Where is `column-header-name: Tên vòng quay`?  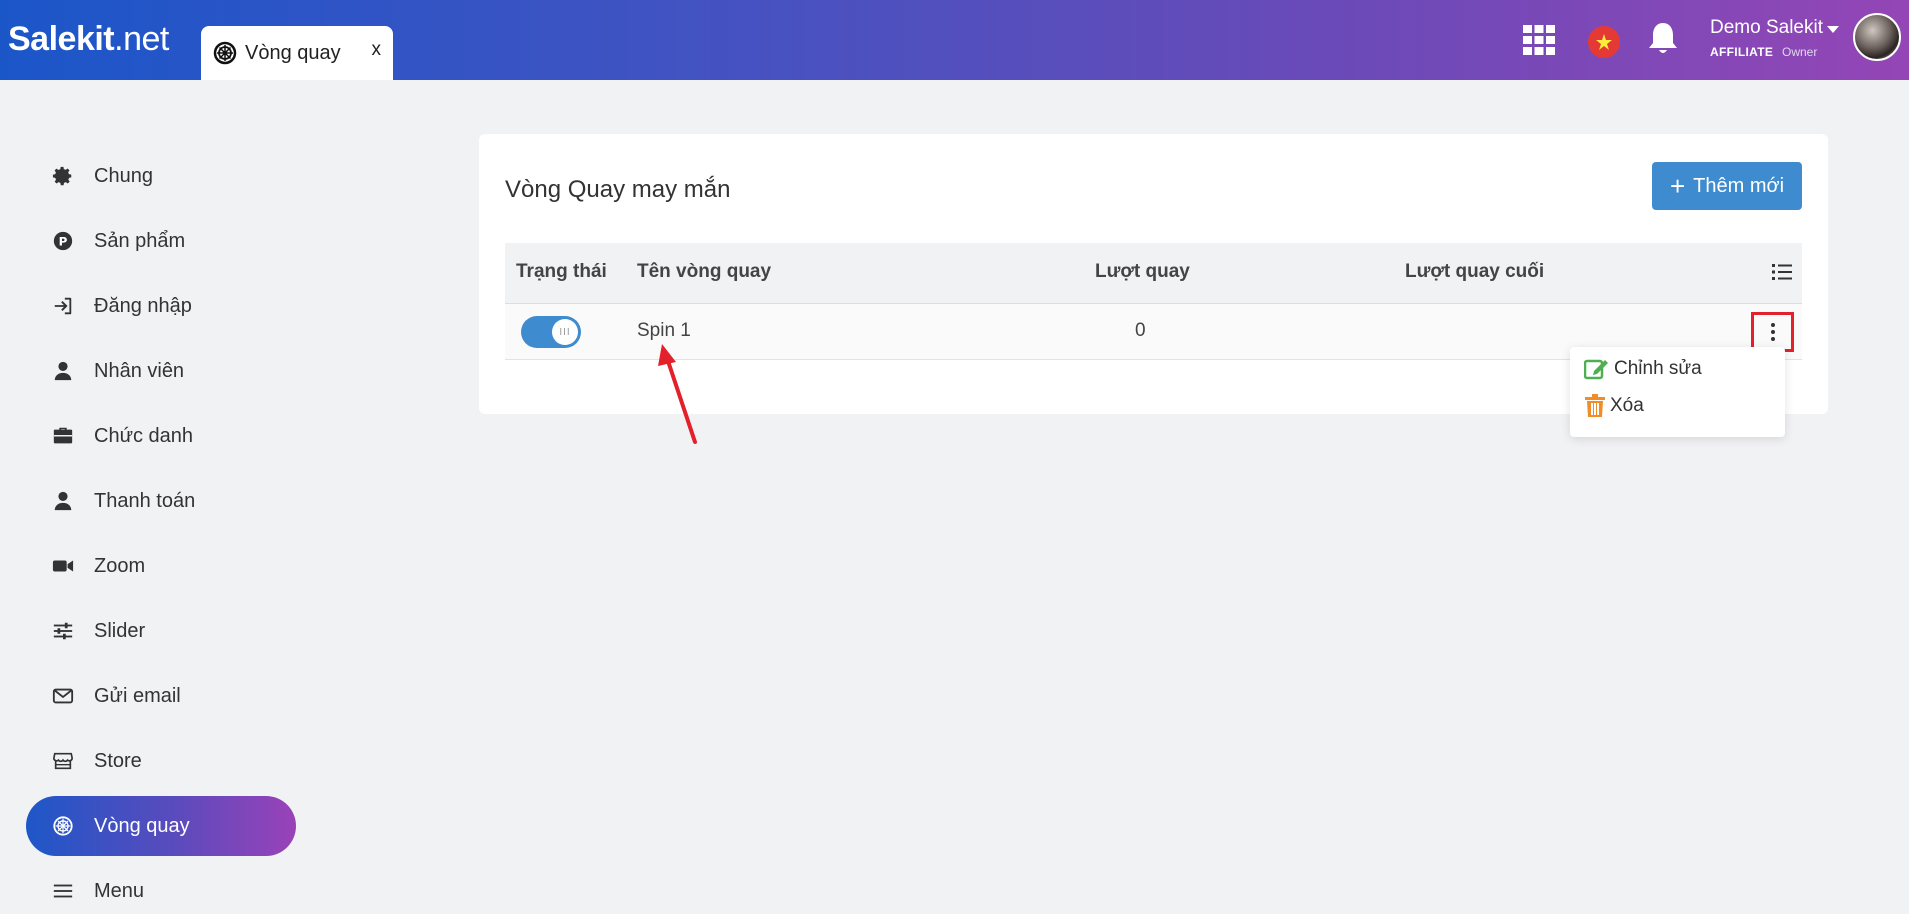
column-header-name: Tên vòng quay is located at coordinates (704, 272).